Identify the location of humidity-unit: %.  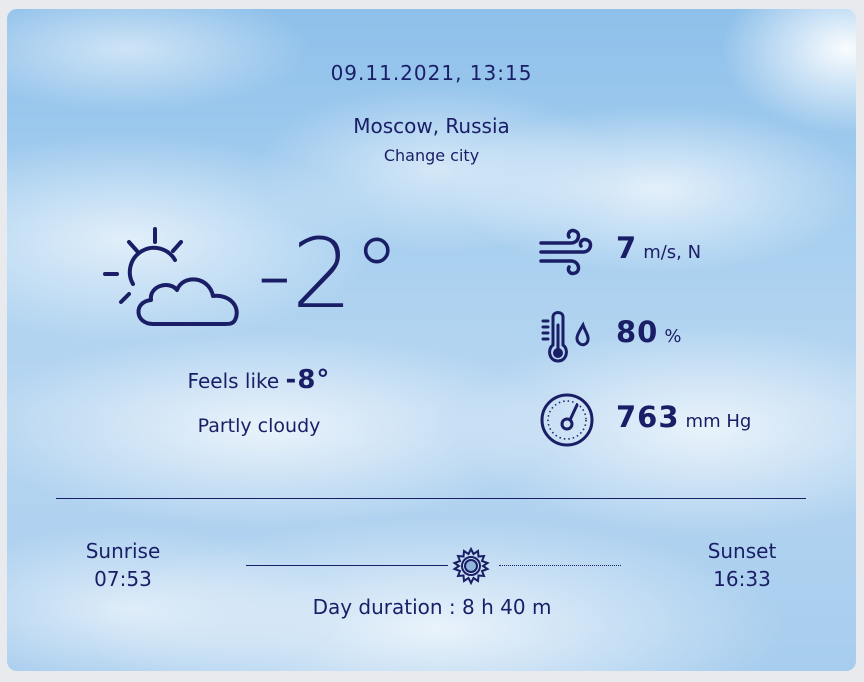
(673, 336).